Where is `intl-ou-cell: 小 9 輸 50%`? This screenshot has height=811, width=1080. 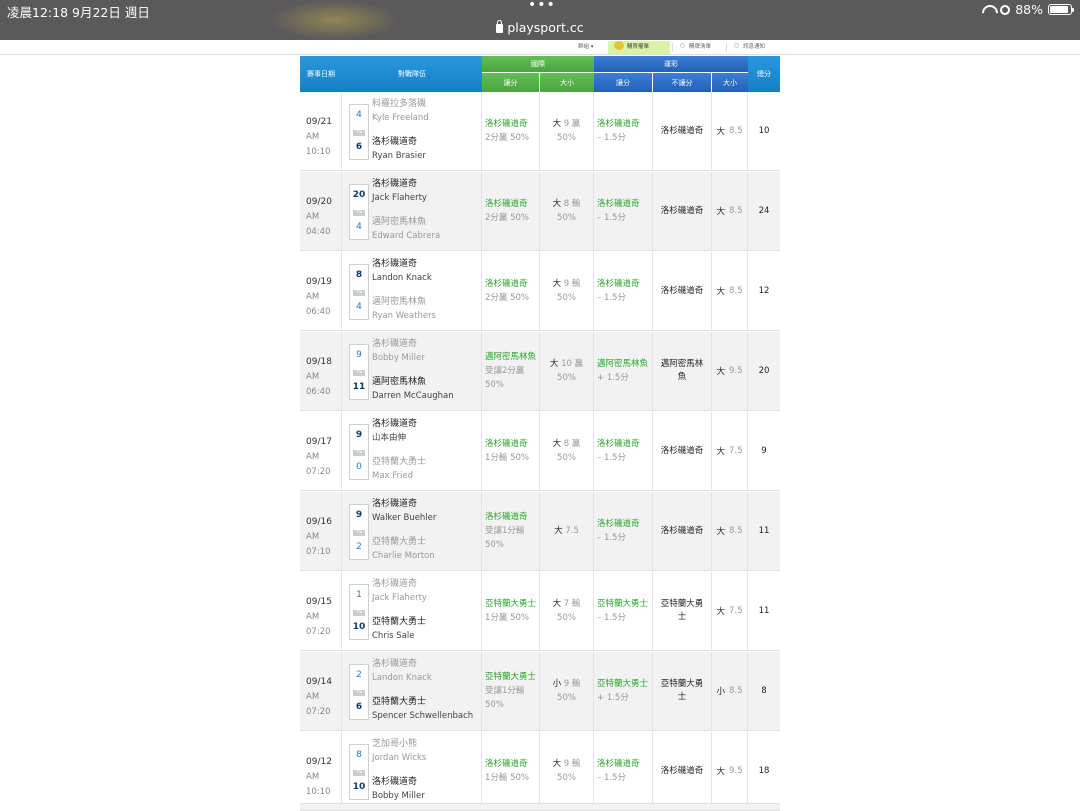
intl-ou-cell: 小 9 輸 50% is located at coordinates (567, 691).